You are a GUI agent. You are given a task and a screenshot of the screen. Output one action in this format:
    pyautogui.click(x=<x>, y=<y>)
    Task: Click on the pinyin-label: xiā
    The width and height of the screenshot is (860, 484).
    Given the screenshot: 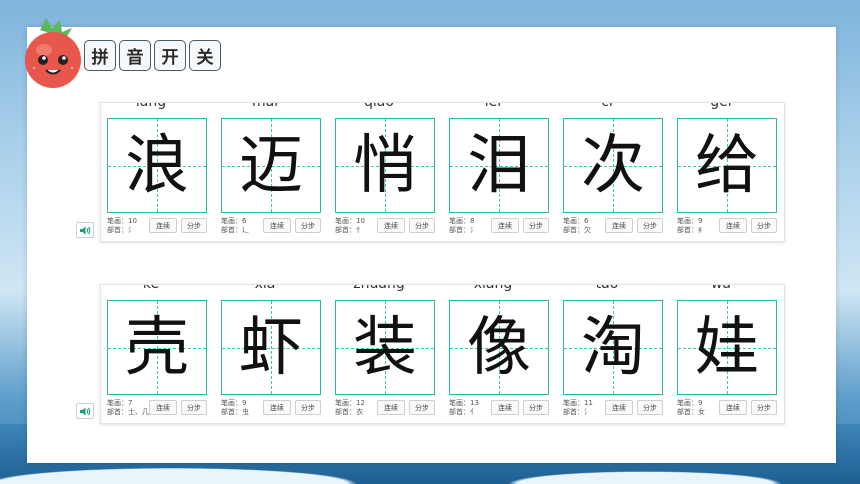 What is the action you would take?
    pyautogui.click(x=265, y=288)
    